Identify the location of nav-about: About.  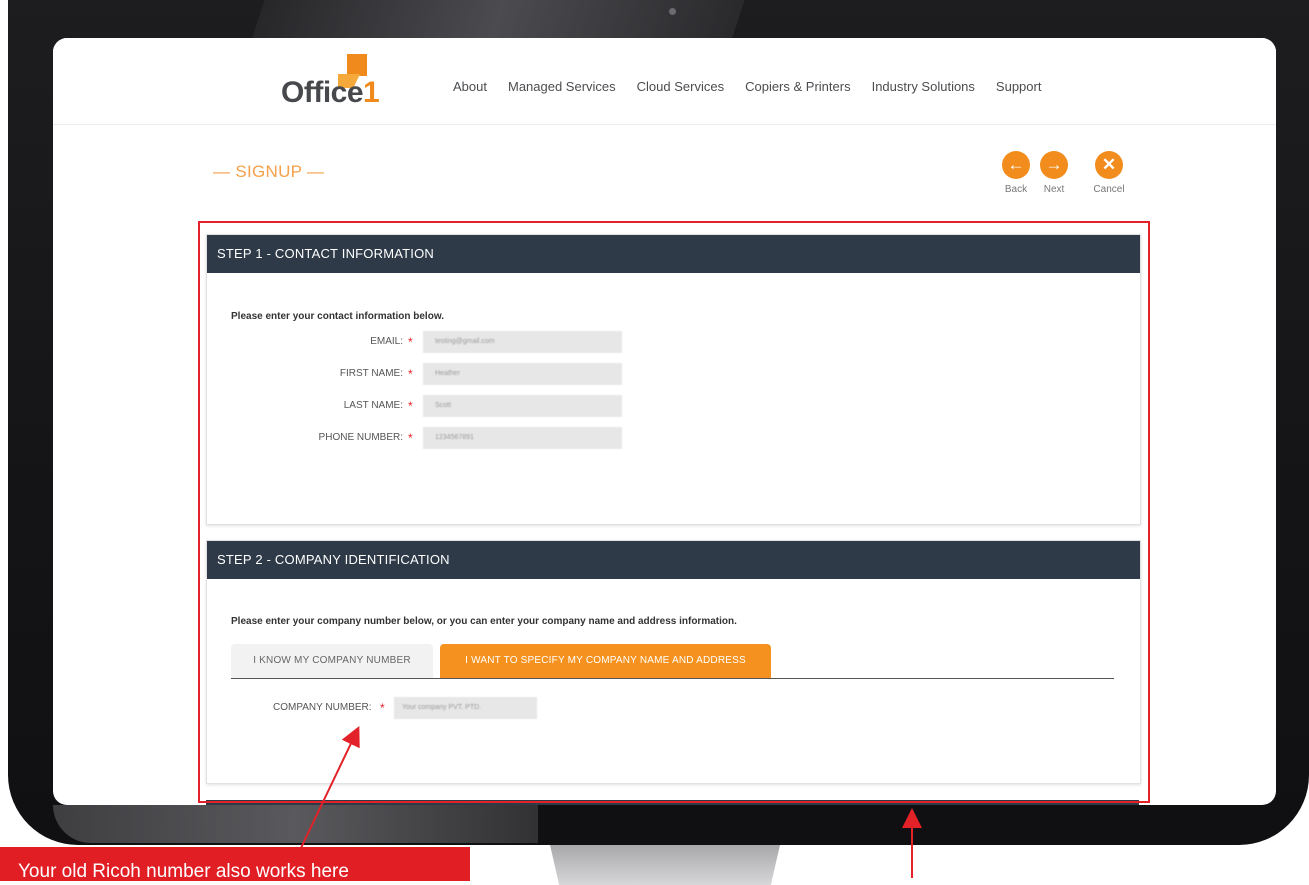
(470, 86).